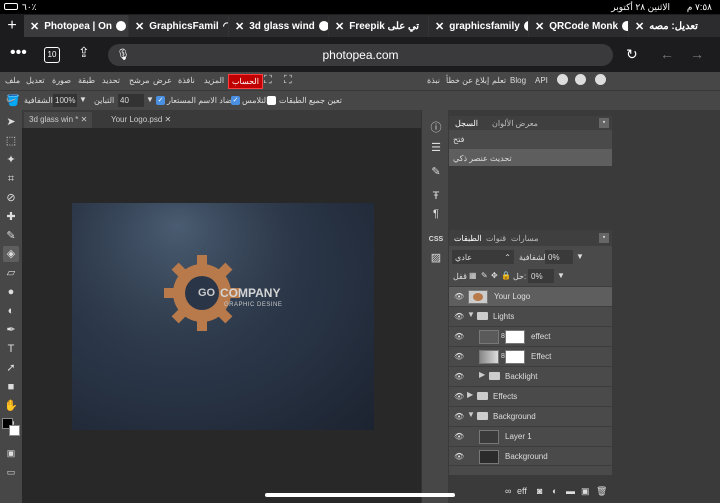  Describe the element at coordinates (632, 54) in the screenshot. I see `reload-icon: ↻` at that location.